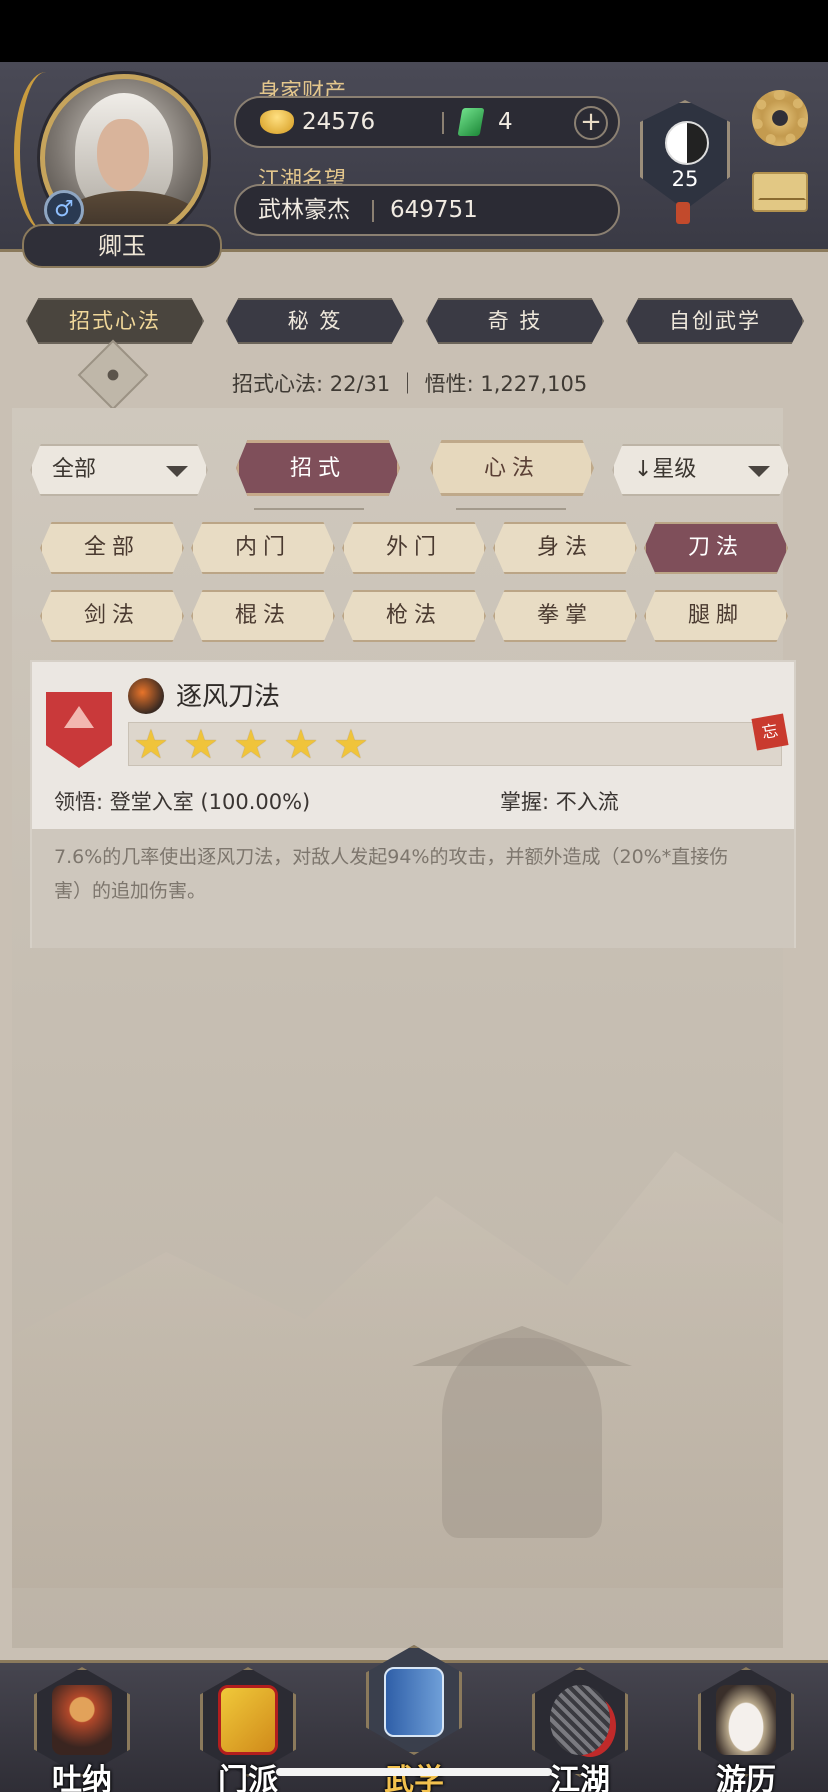 The height and width of the screenshot is (1792, 828). Describe the element at coordinates (701, 470) in the screenshot. I see `sort-dropdown: ↓星级` at that location.